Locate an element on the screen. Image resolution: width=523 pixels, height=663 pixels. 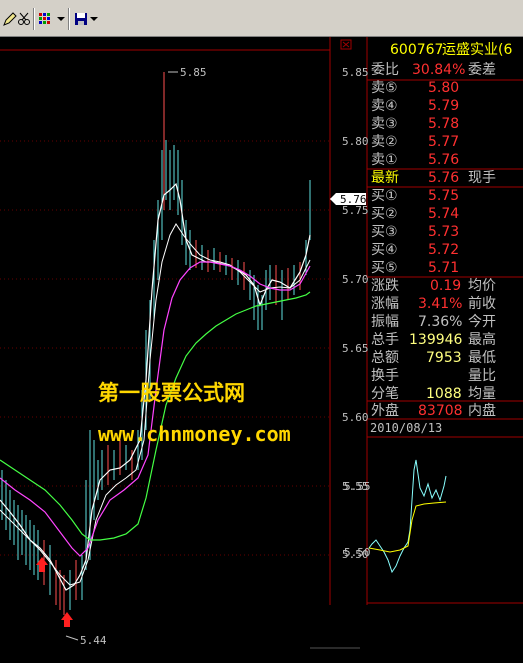
sell-price: 5.78 is located at coordinates (443, 124).